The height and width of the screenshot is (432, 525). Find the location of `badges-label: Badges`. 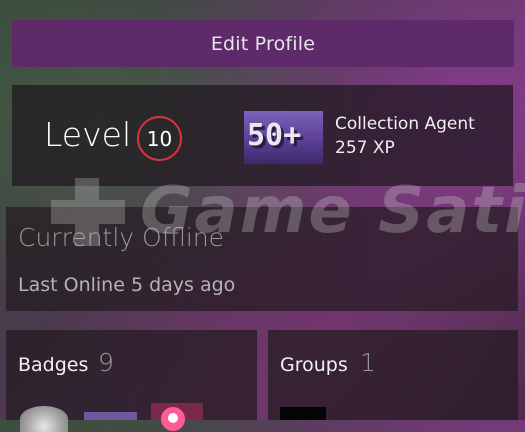

badges-label: Badges is located at coordinates (53, 365).